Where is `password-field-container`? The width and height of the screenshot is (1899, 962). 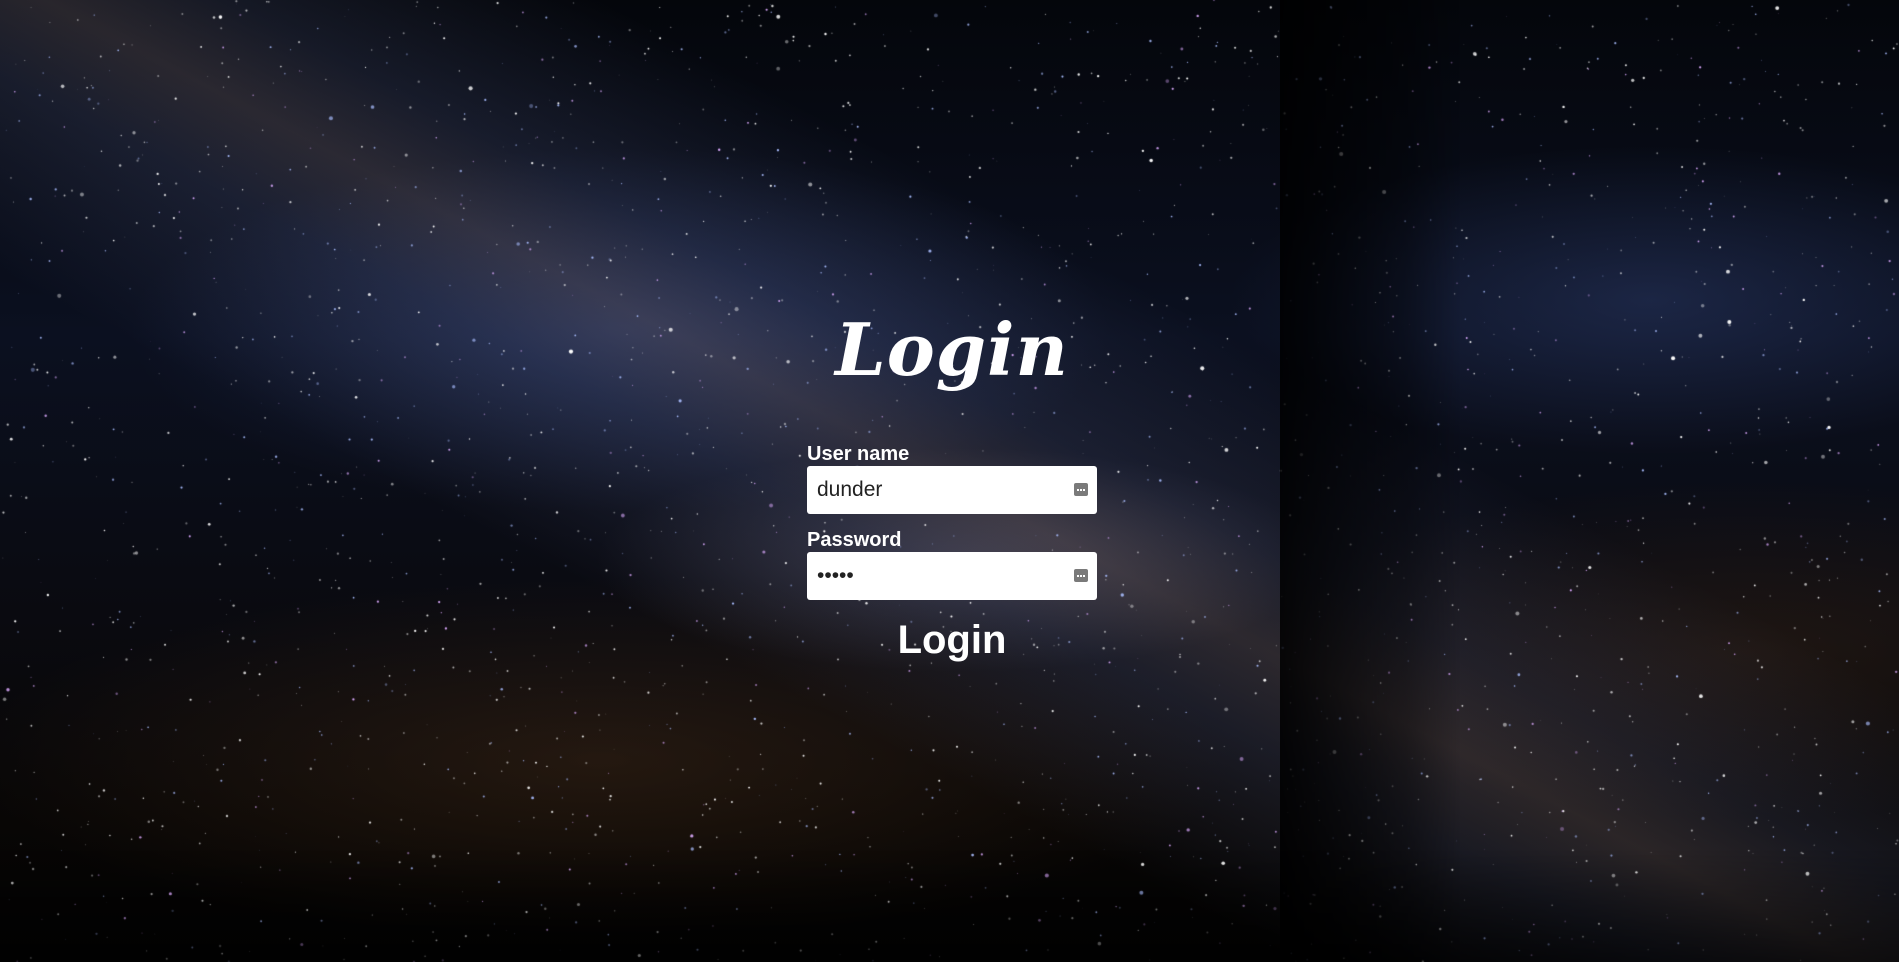
password-field-container is located at coordinates (952, 576).